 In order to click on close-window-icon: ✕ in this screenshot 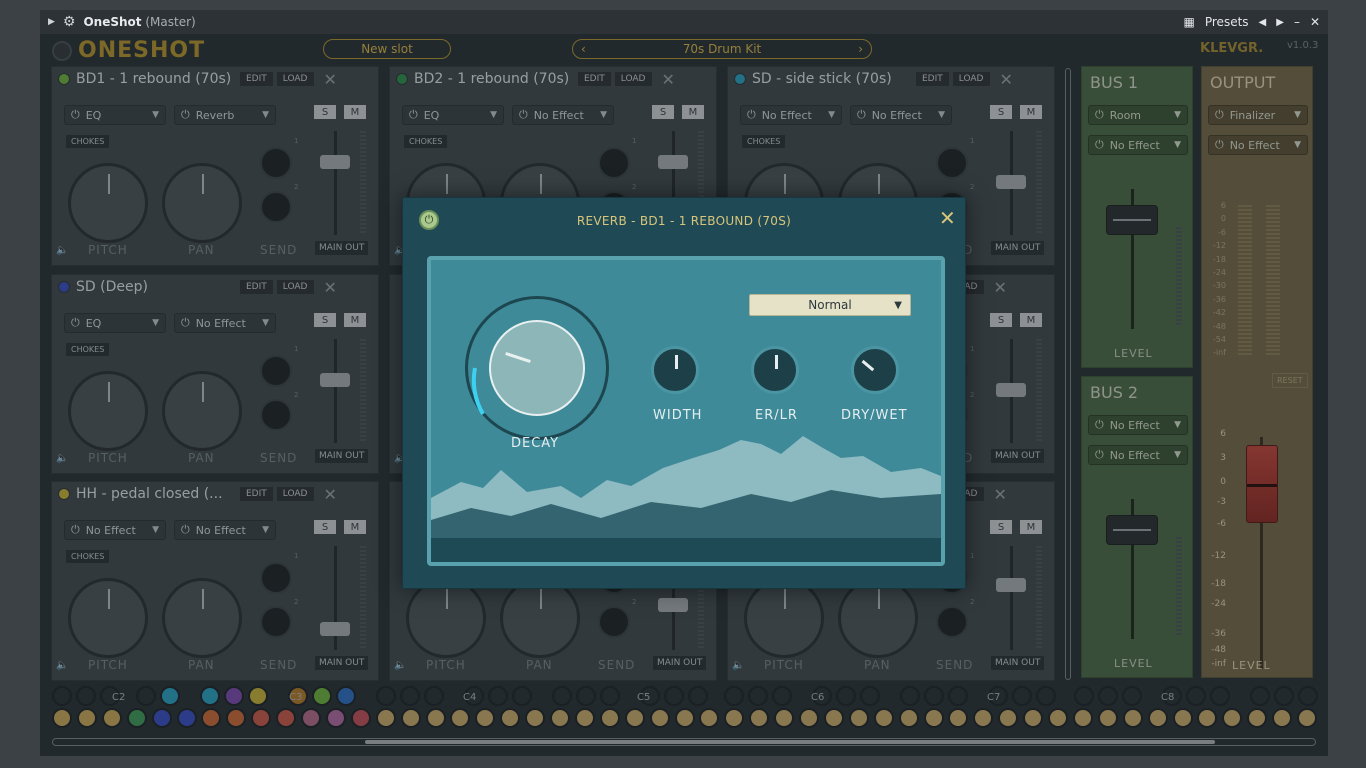, I will do `click(1315, 22)`.